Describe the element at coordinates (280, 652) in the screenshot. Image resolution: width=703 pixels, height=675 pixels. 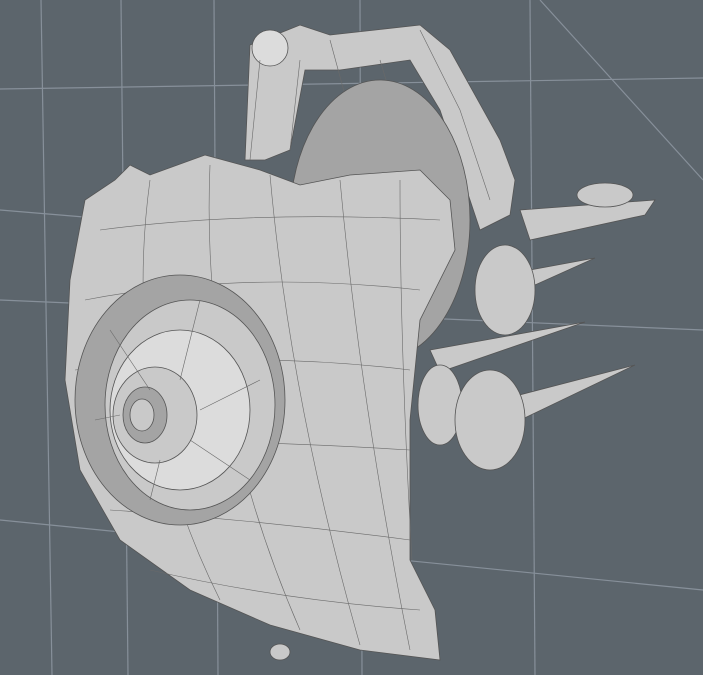
I see `model-bottom-nub` at that location.